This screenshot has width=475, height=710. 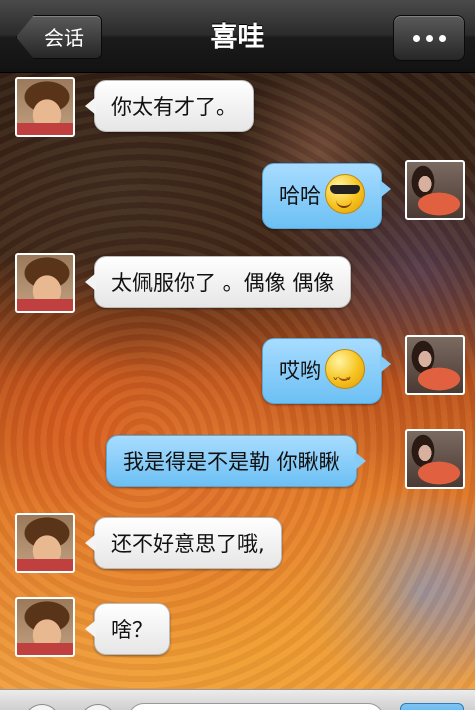 What do you see at coordinates (300, 196) in the screenshot?
I see `message-text: 哈哈` at bounding box center [300, 196].